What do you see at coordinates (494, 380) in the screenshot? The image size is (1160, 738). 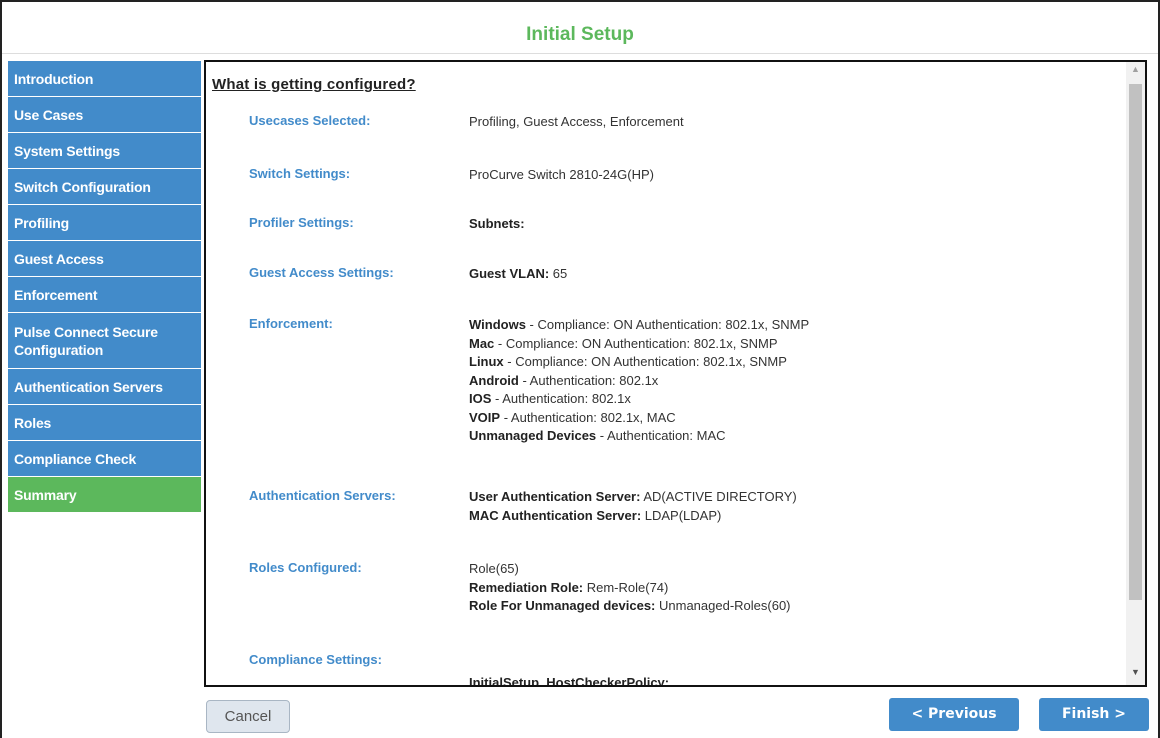 I see `enforcement-os: Android` at bounding box center [494, 380].